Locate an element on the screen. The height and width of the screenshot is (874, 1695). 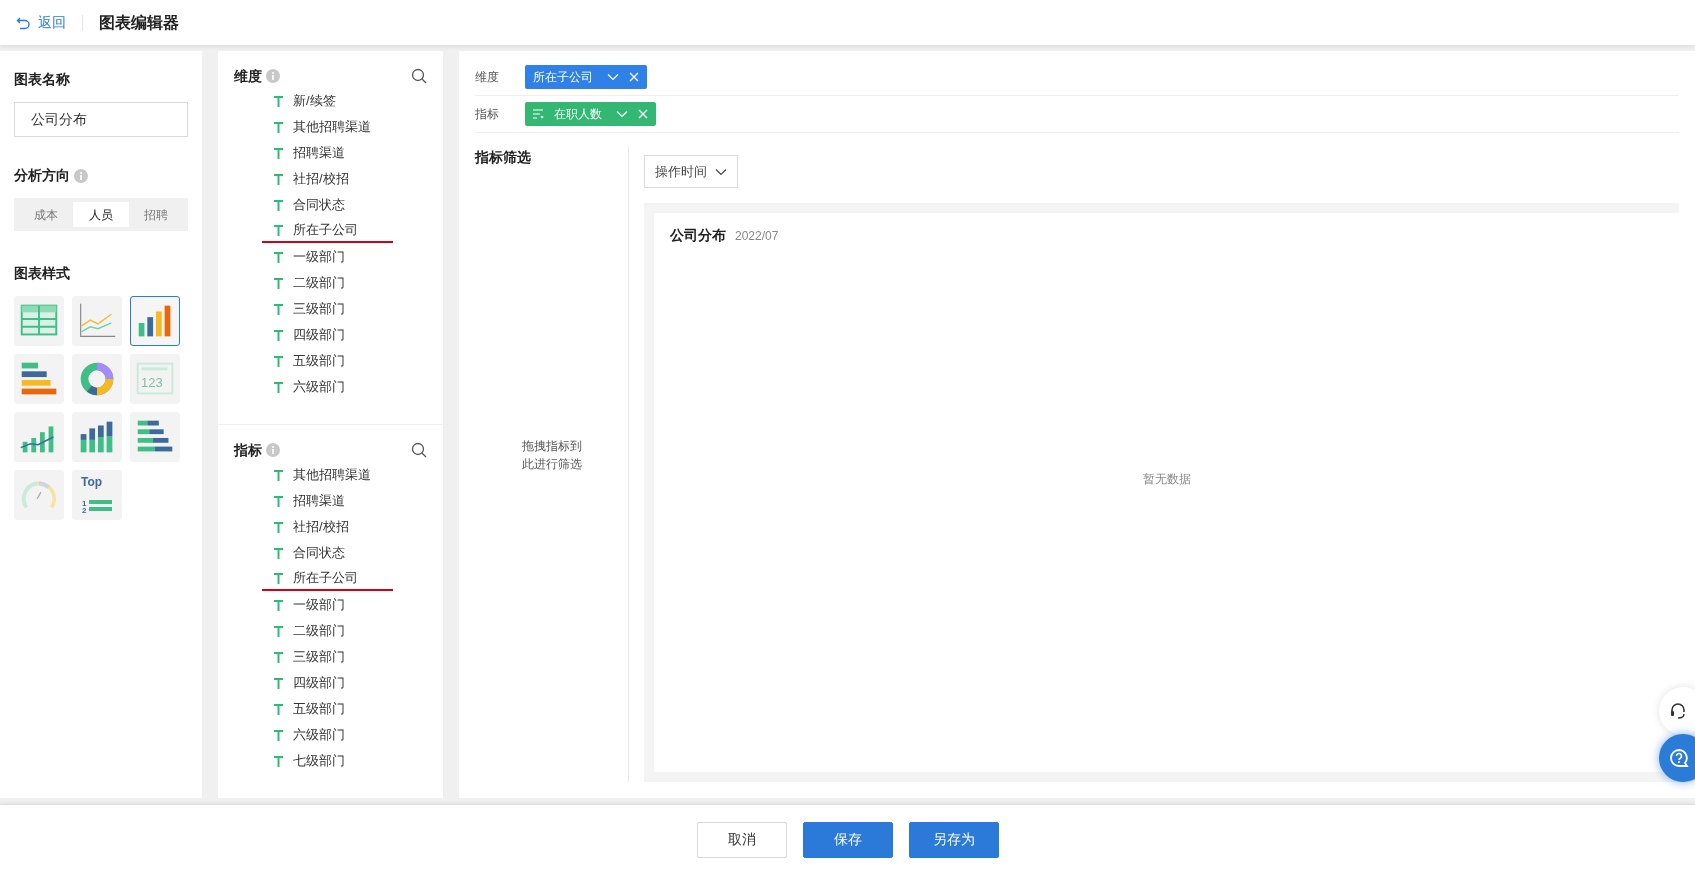
time-dropdown: 操作时间 is located at coordinates (691, 171).